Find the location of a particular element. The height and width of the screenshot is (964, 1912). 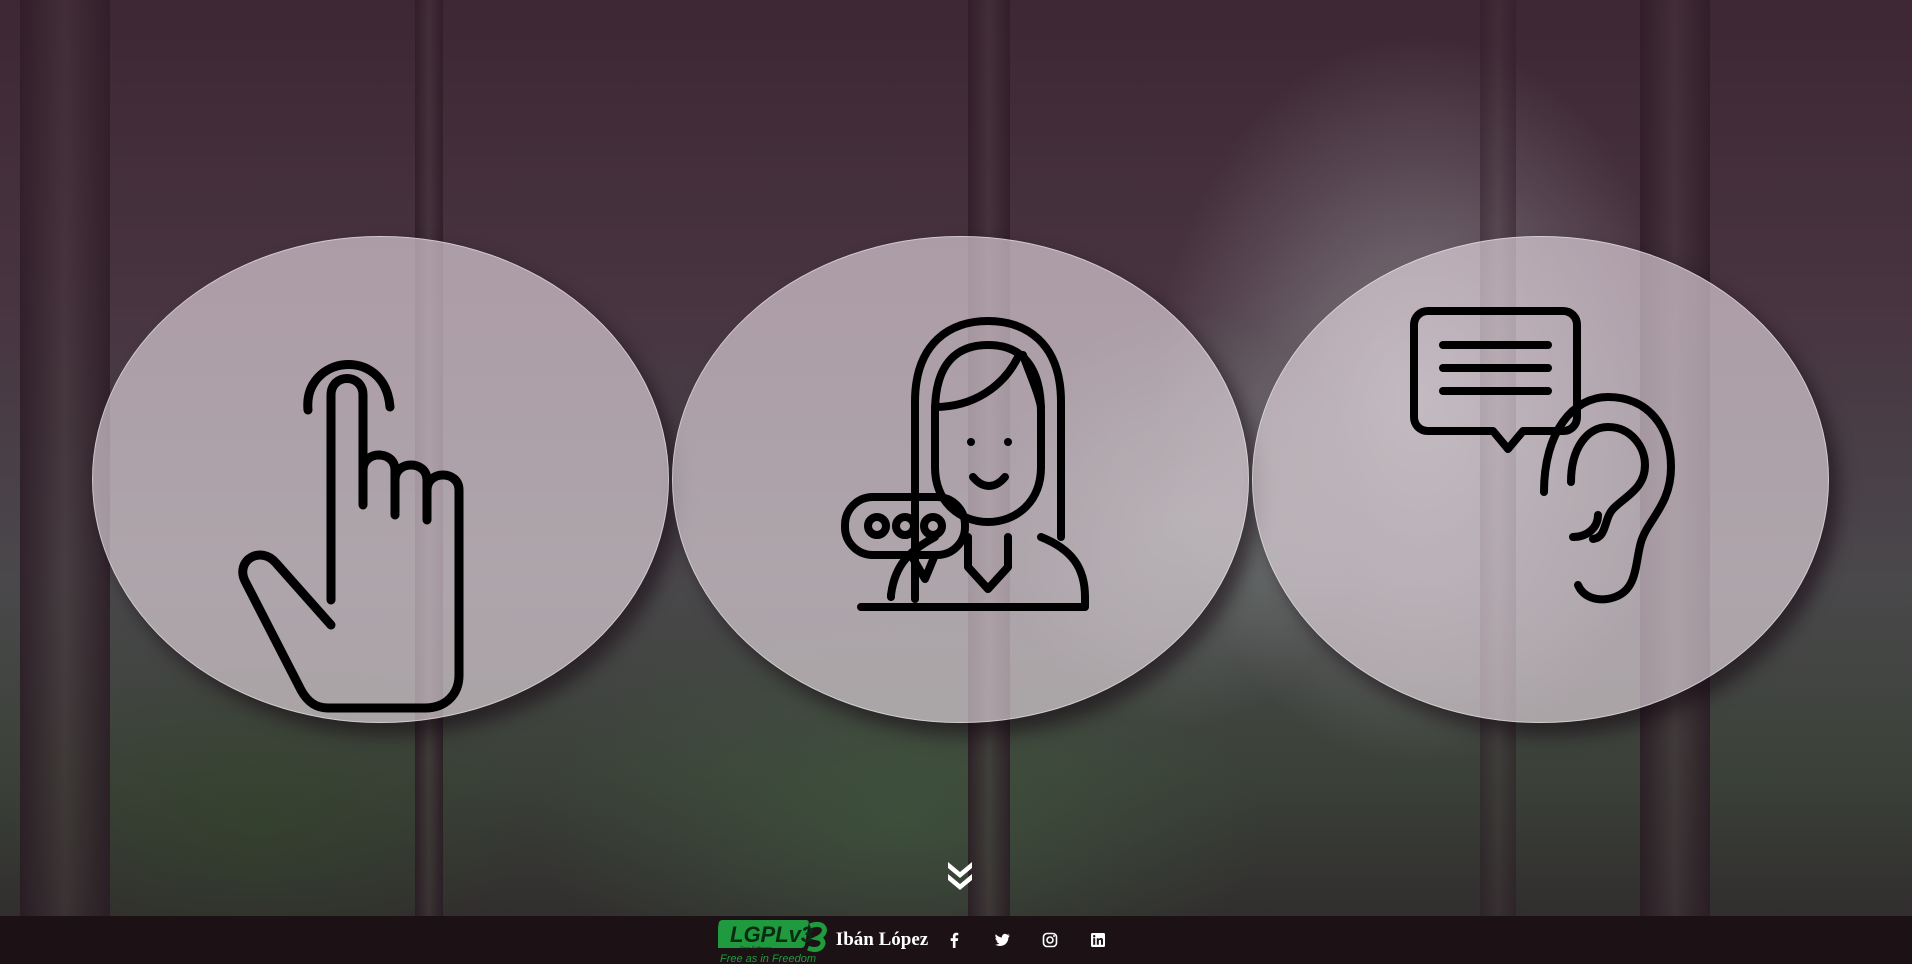

linkedin-link is located at coordinates (1098, 940).